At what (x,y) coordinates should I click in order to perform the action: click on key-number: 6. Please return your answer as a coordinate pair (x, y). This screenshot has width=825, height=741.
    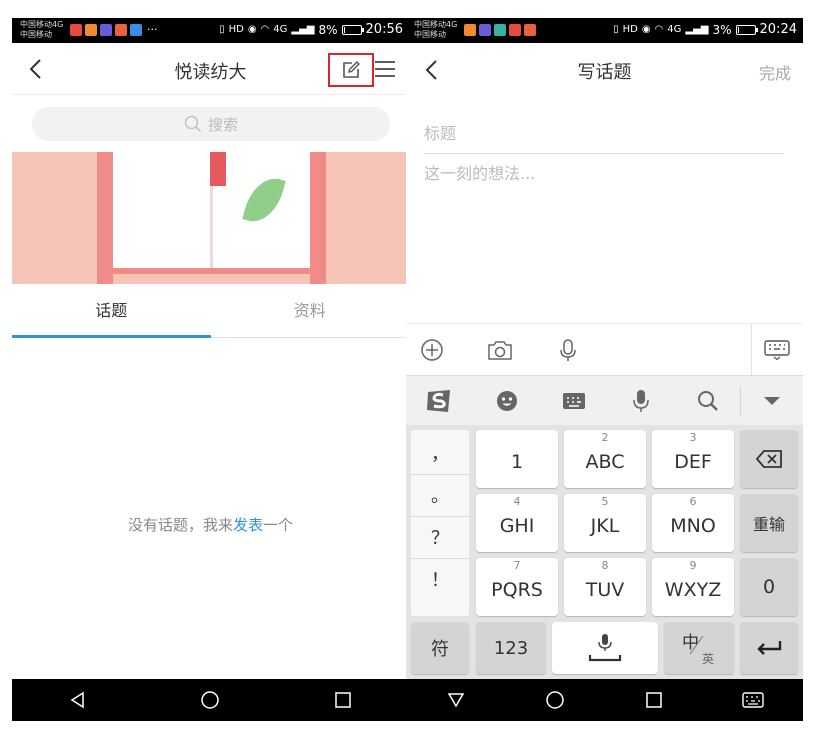
    Looking at the image, I should click on (693, 501).